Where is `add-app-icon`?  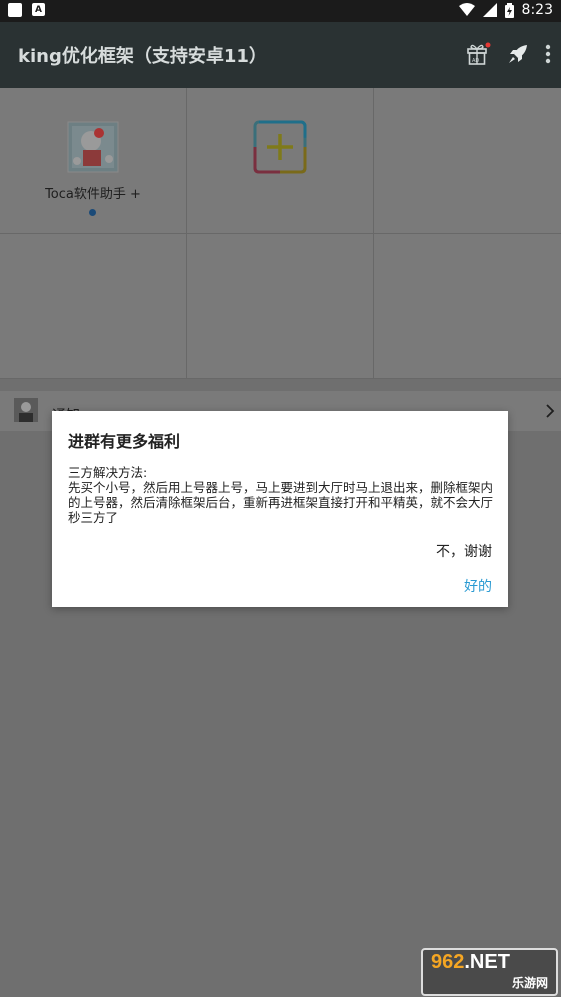 add-app-icon is located at coordinates (280, 147).